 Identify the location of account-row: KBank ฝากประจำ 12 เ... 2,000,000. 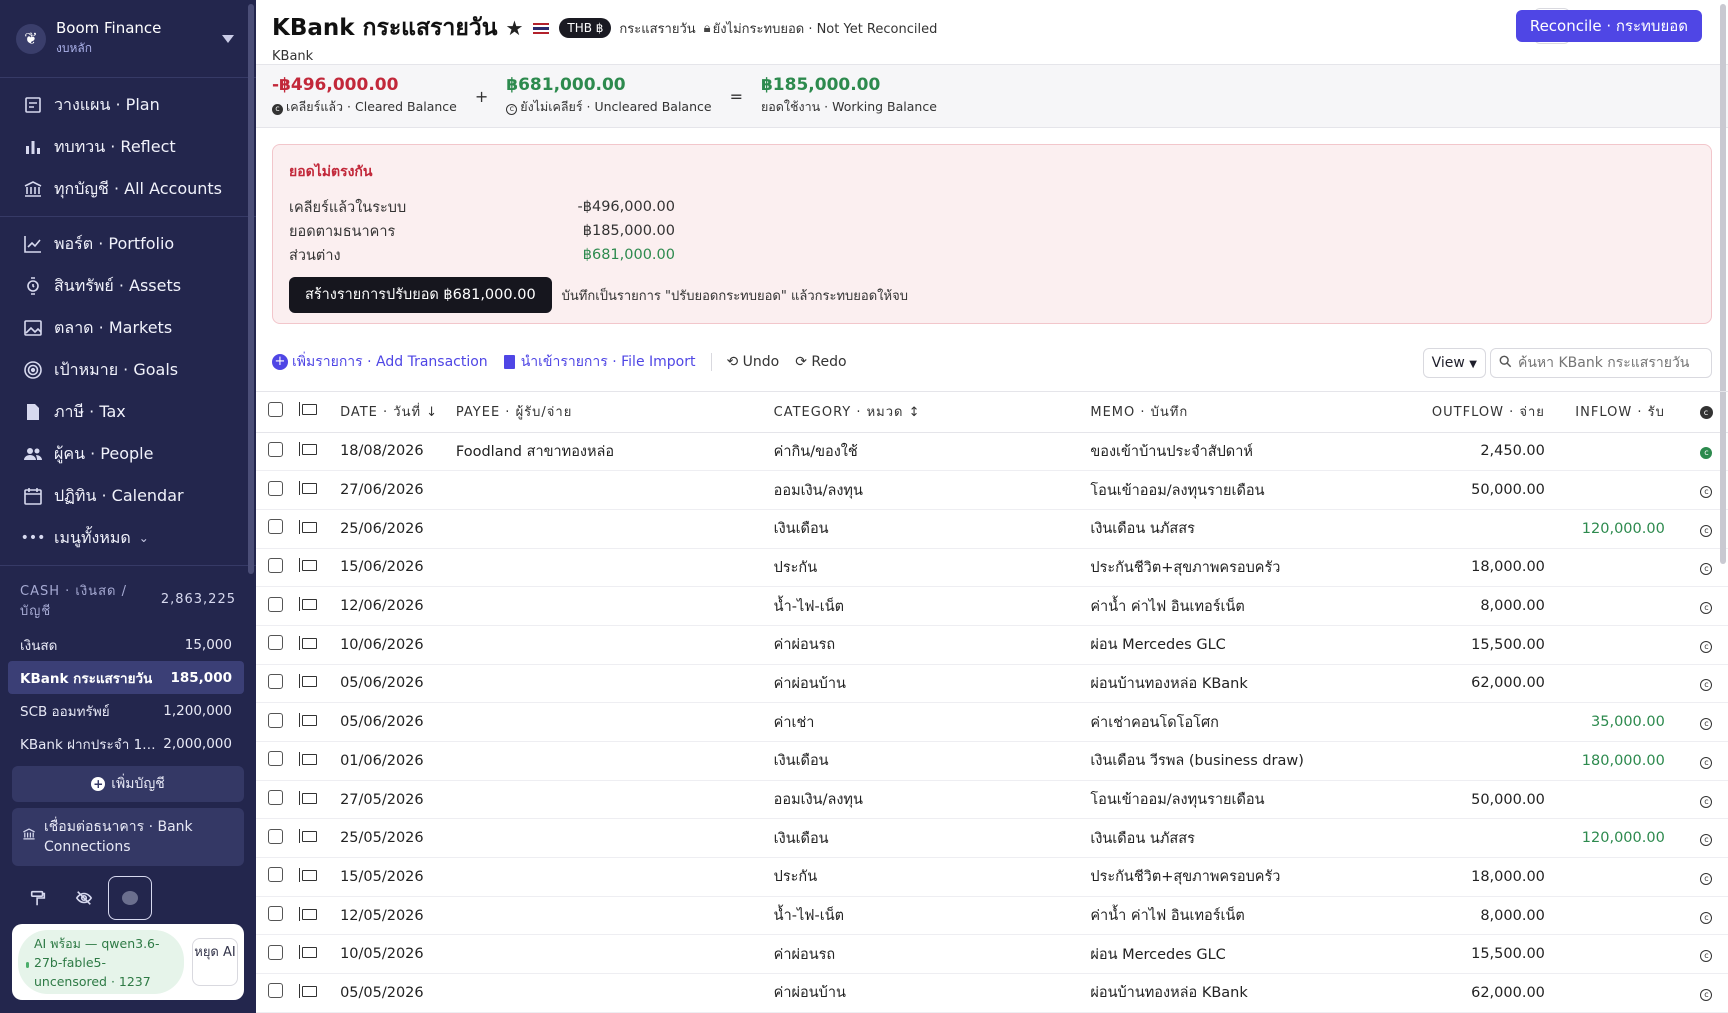
(126, 743).